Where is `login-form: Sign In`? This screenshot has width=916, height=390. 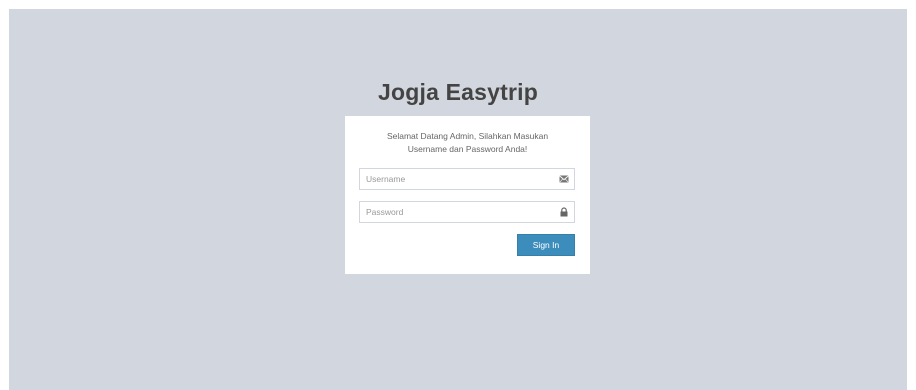 login-form: Sign In is located at coordinates (467, 212).